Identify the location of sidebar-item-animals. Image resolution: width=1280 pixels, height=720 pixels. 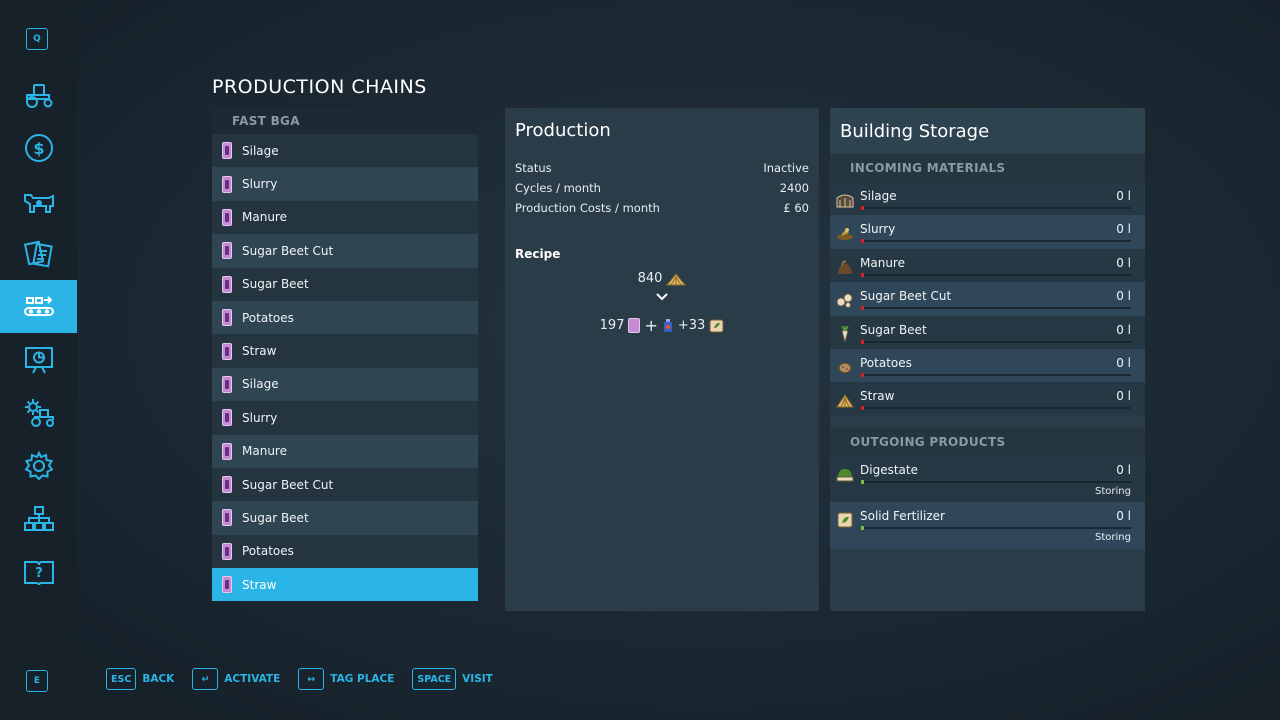
(38, 200).